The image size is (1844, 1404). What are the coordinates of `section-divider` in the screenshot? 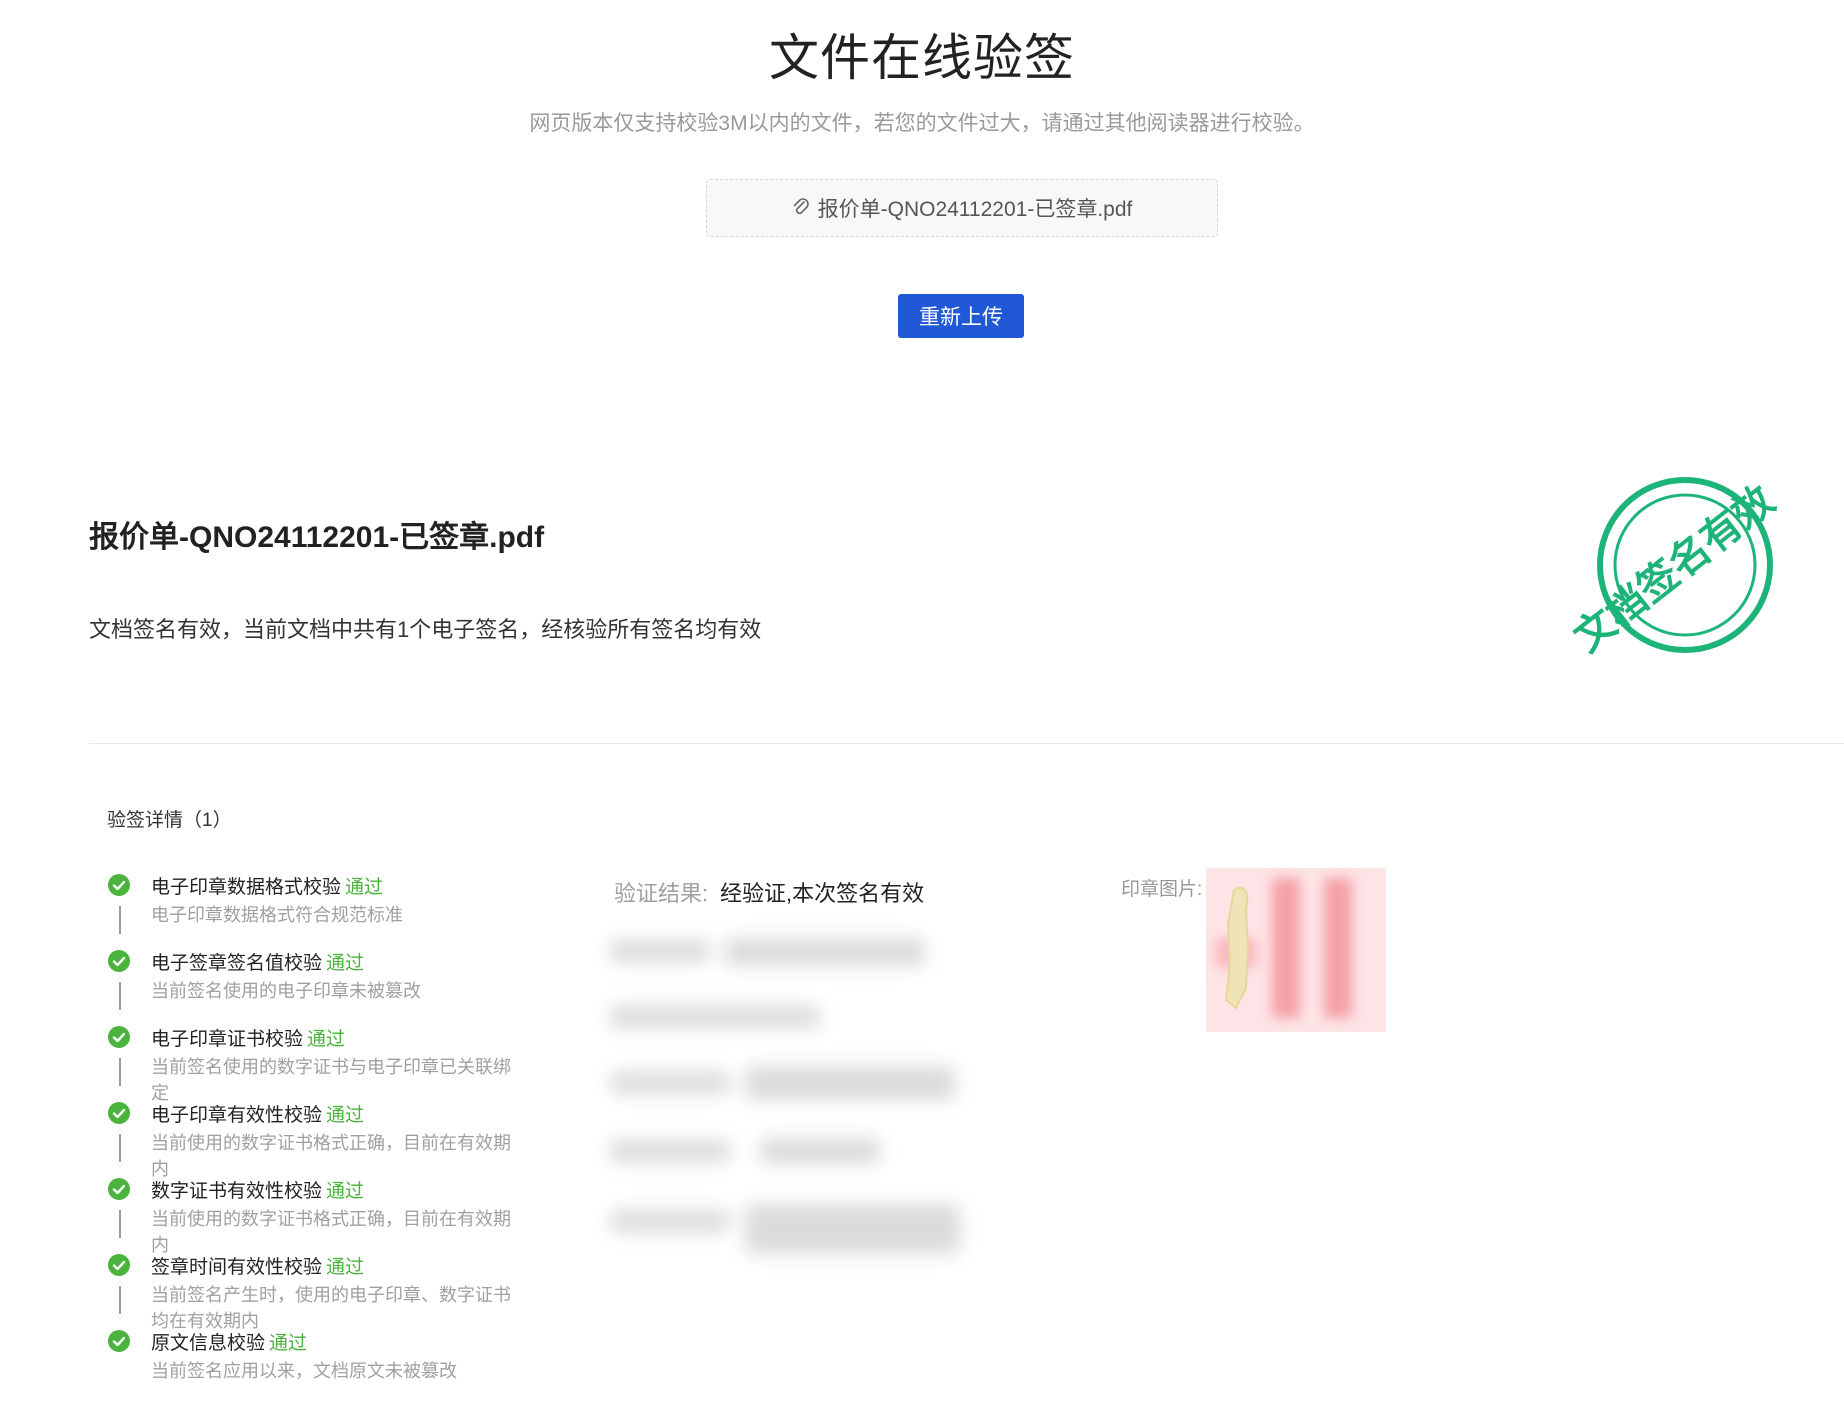 It's located at (966, 743).